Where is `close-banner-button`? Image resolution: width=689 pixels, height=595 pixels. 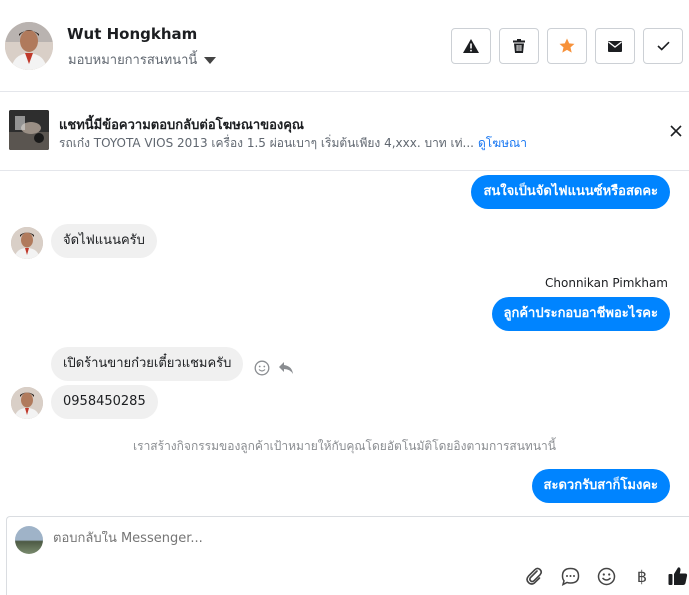
close-banner-button is located at coordinates (676, 131).